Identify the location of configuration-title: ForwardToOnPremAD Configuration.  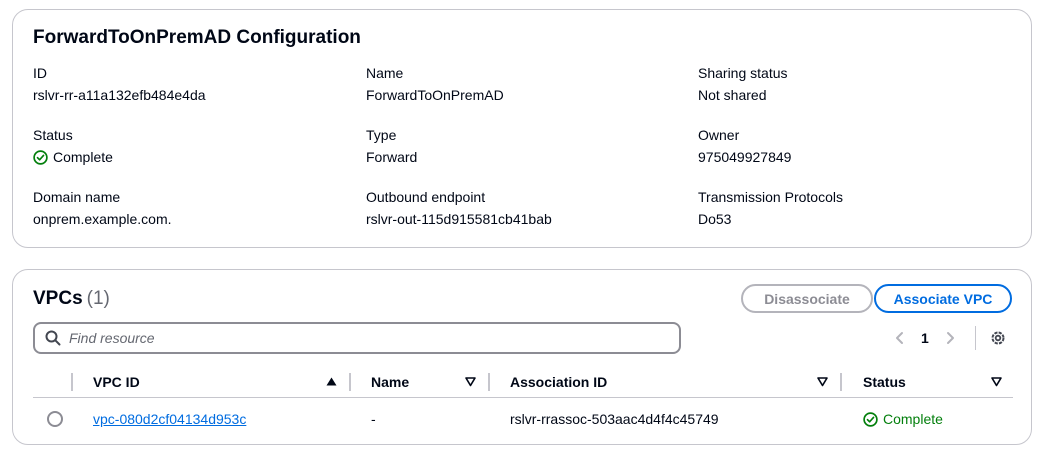
(197, 37).